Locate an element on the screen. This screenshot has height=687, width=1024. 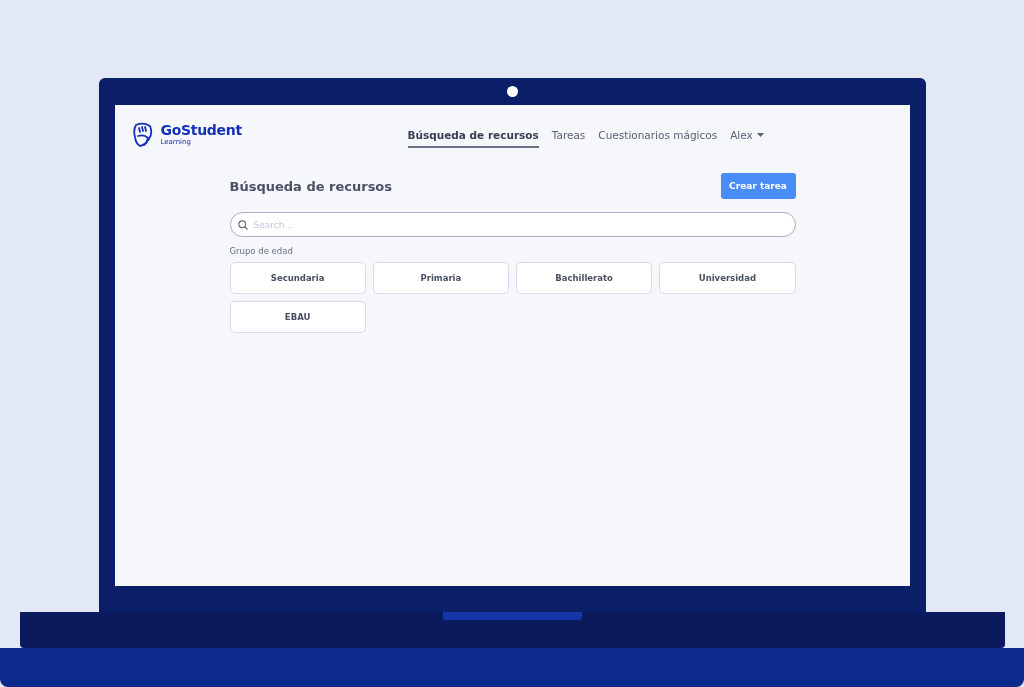
filter-label: Grupo de edad is located at coordinates (261, 251).